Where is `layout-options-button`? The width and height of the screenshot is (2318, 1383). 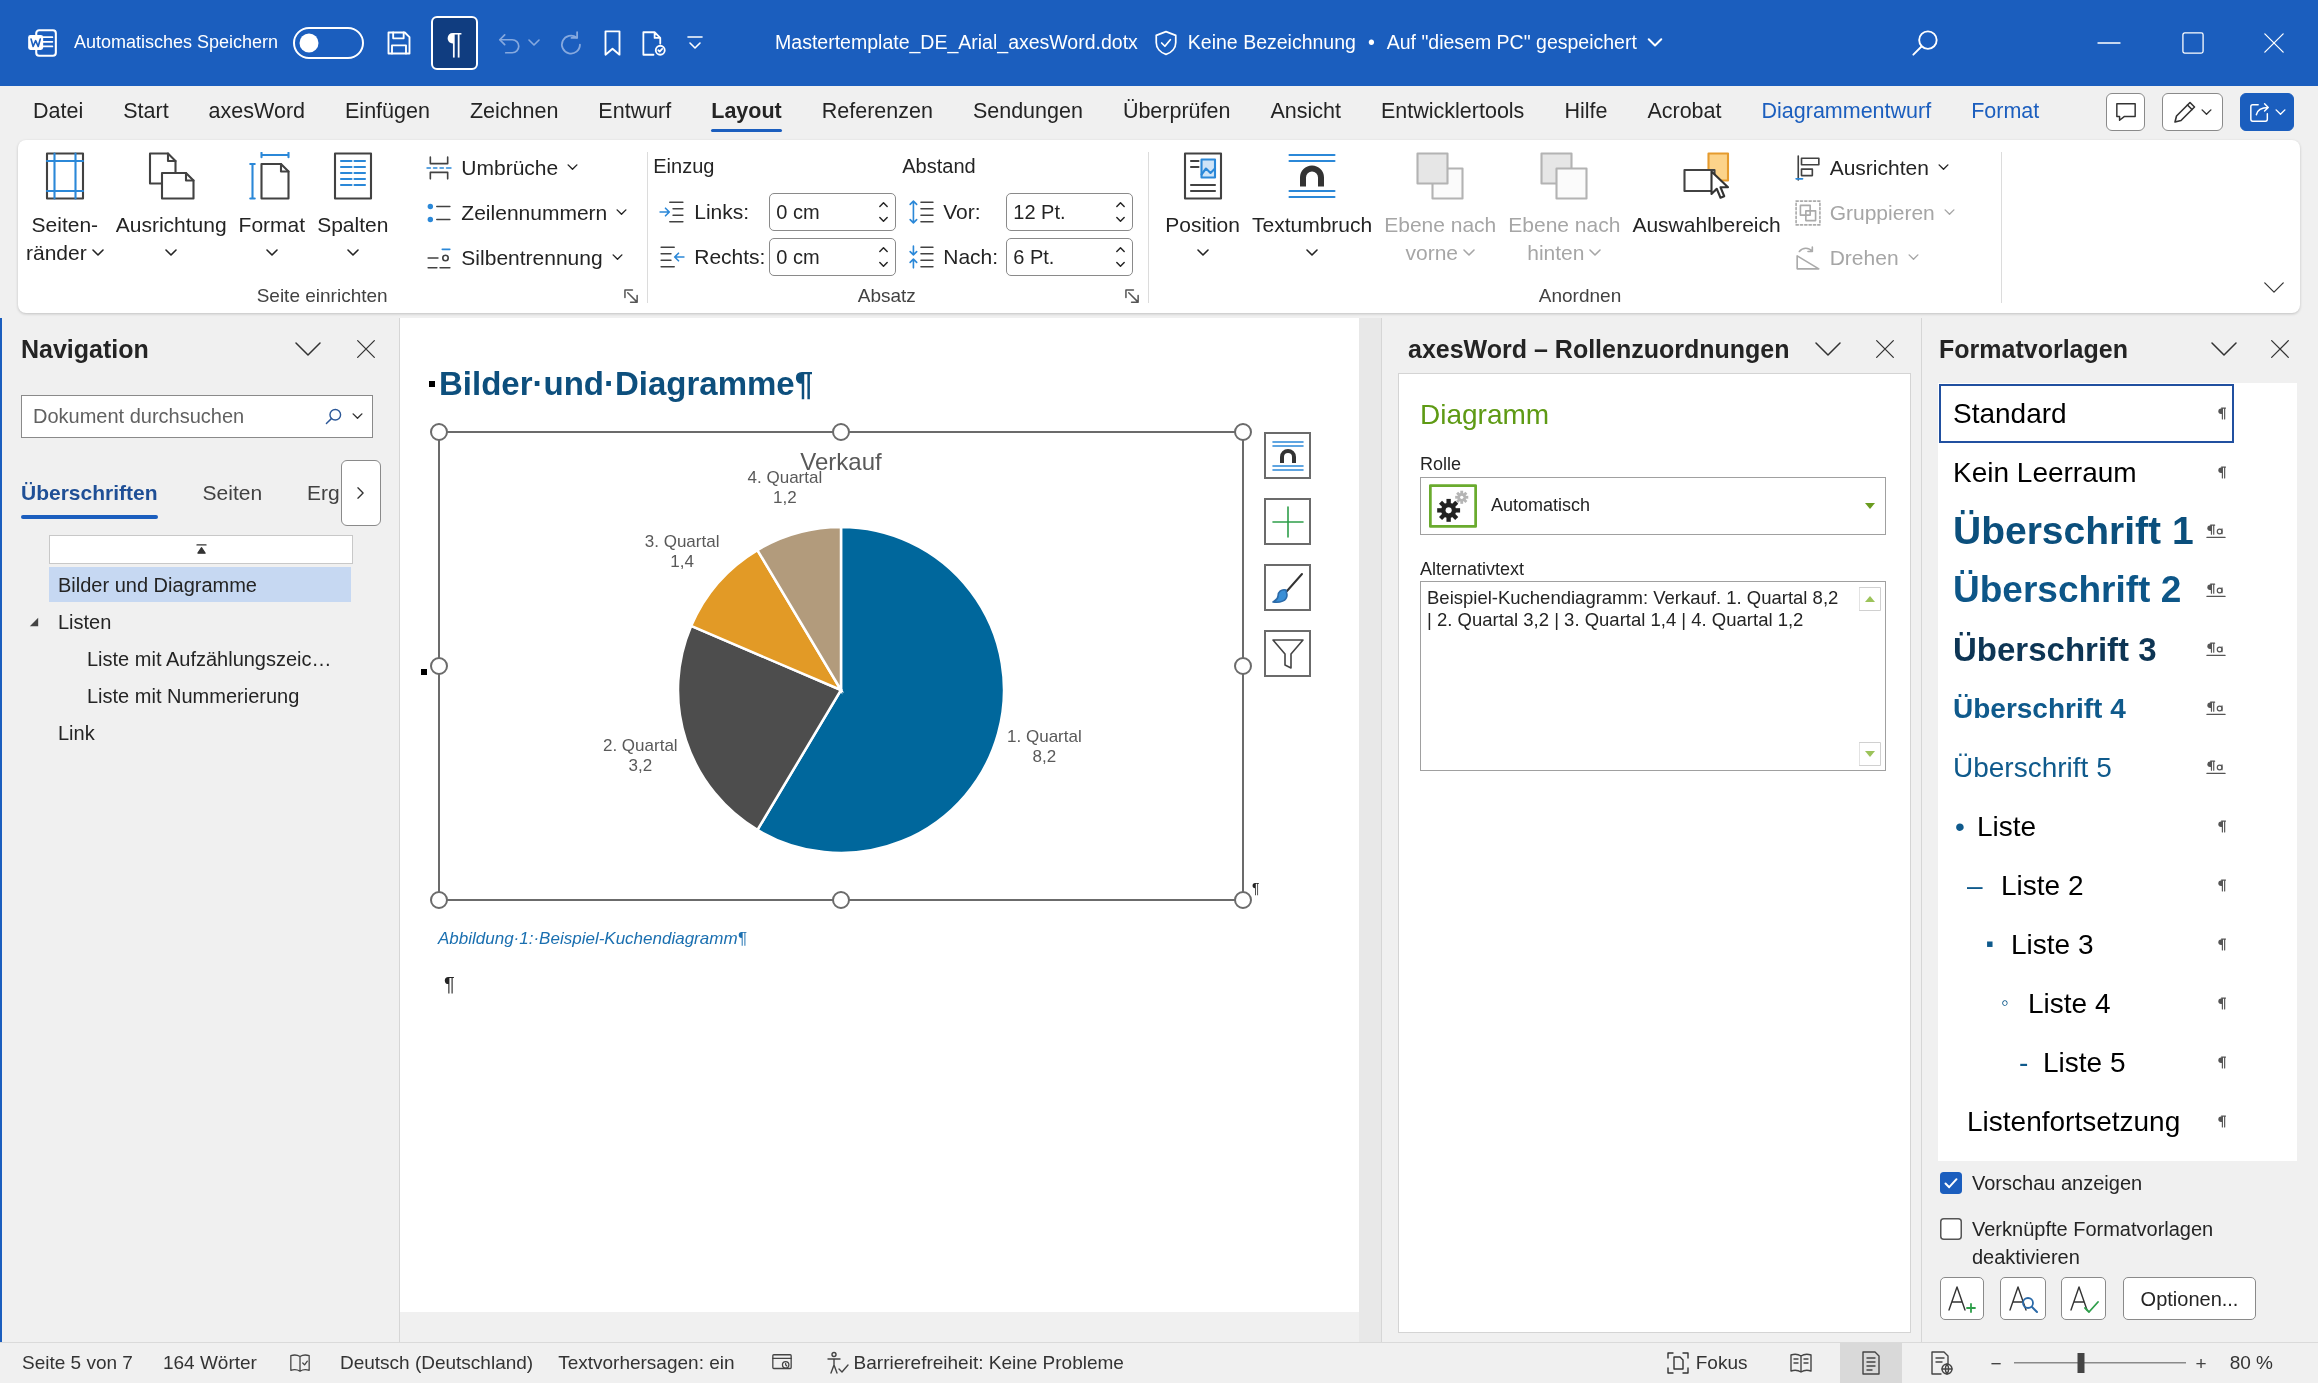 layout-options-button is located at coordinates (1287, 455).